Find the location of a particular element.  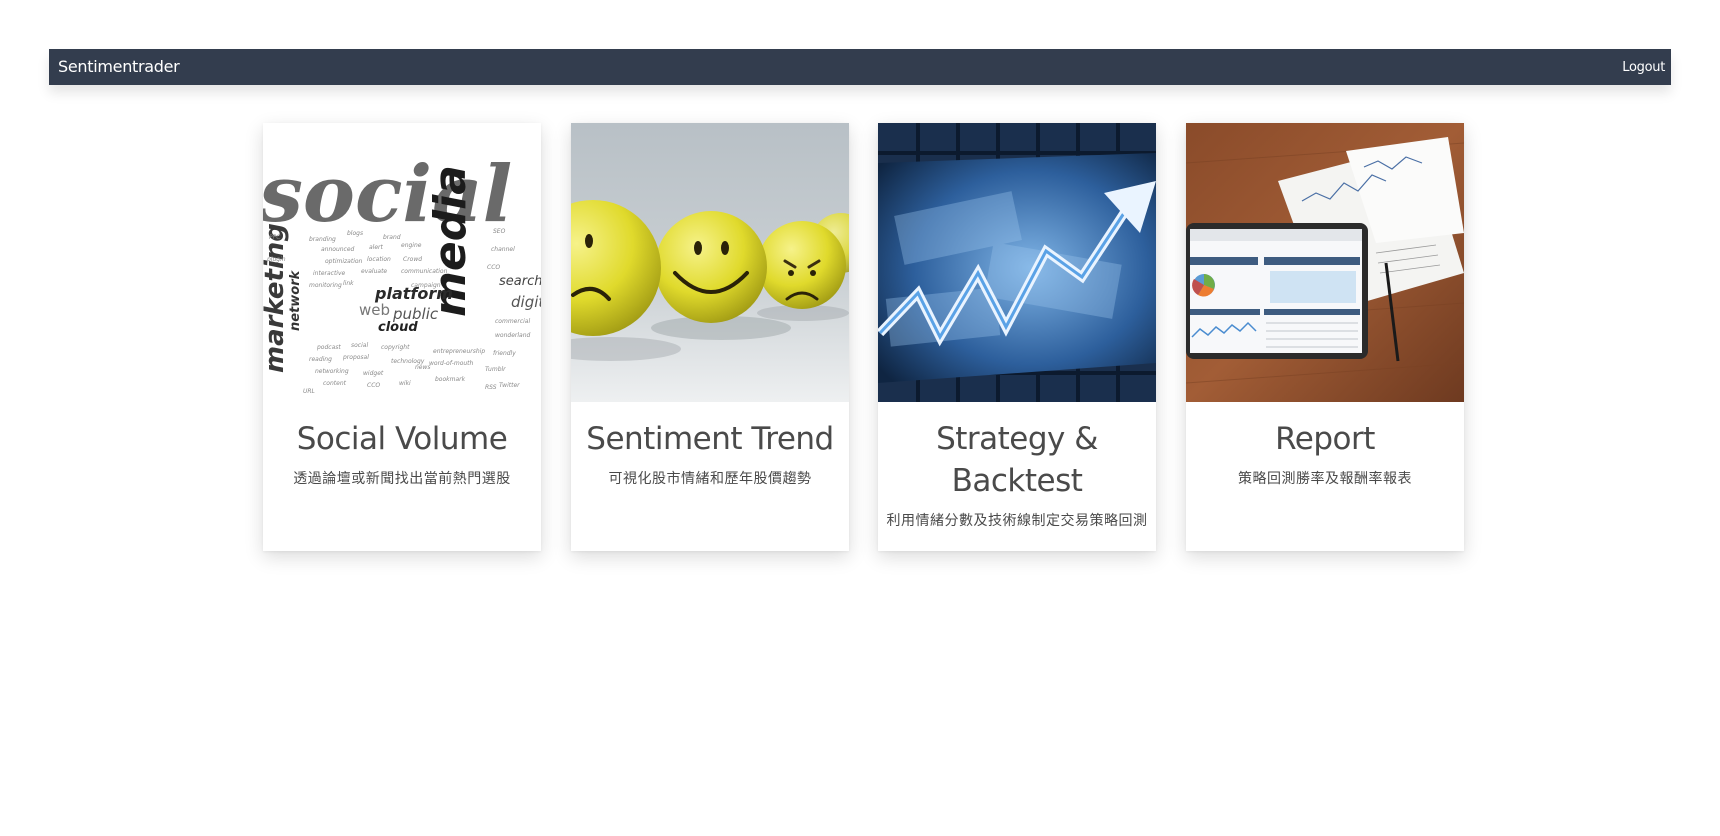

card-strategy-backtest: Strategy & Backtest 利用情緒分數及技術線制定交易策略回測 is located at coordinates (1017, 337).